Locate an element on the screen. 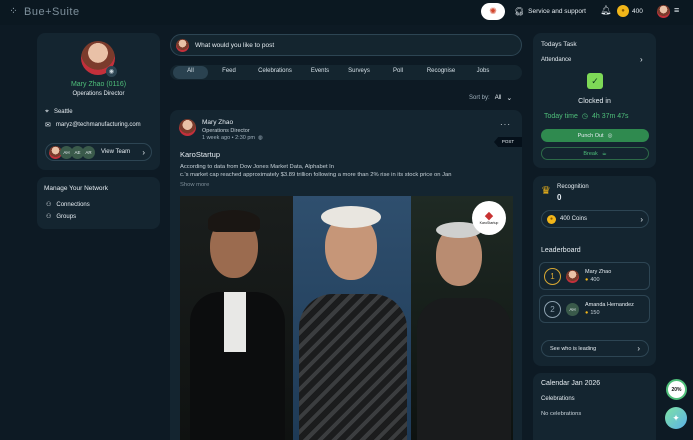  network-title: Manage Your Network is located at coordinates (76, 188).